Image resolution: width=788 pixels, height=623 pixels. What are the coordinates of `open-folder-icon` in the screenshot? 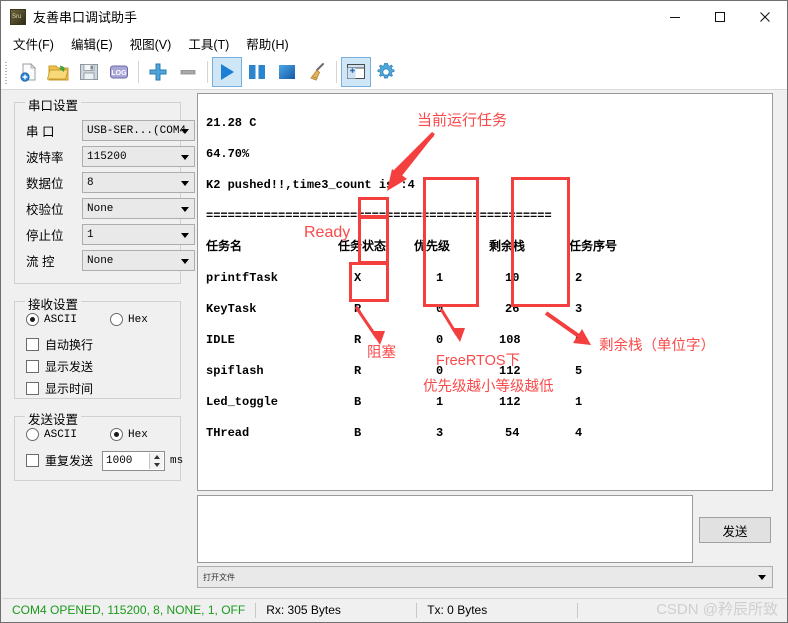 It's located at (59, 72).